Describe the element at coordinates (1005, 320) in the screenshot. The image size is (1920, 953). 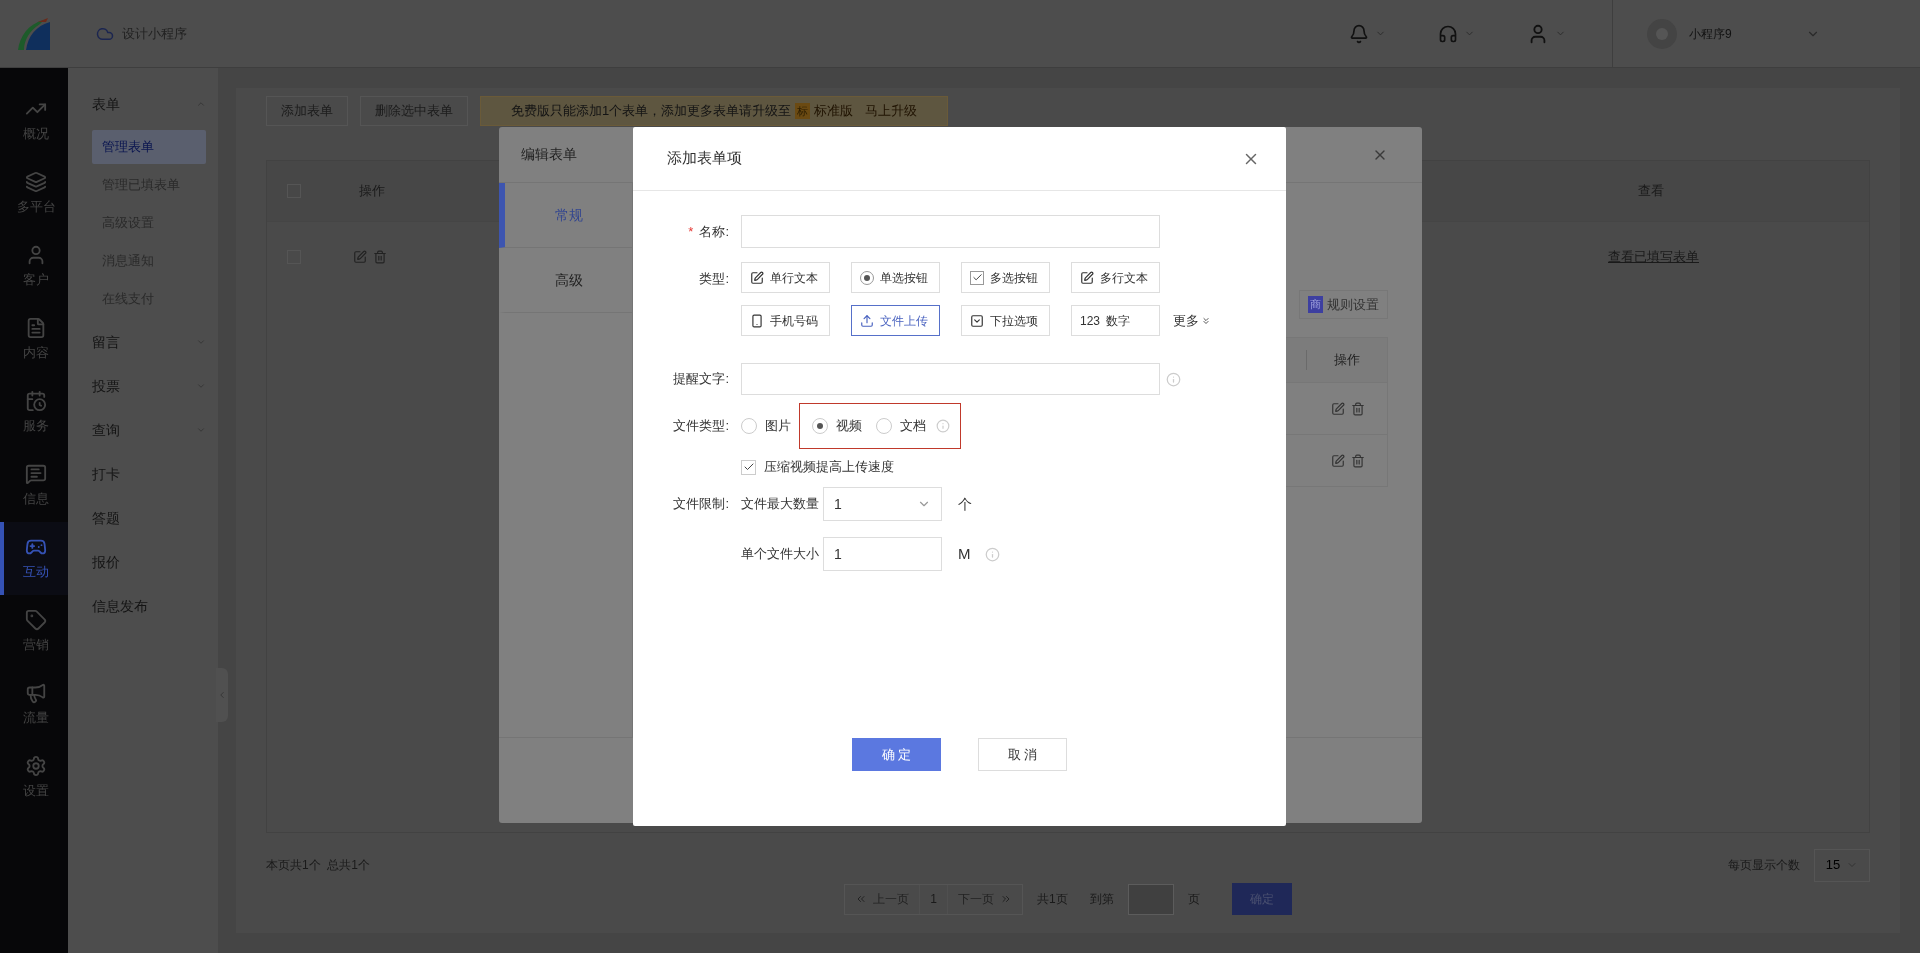
I see `type-option: 下拉选项` at that location.